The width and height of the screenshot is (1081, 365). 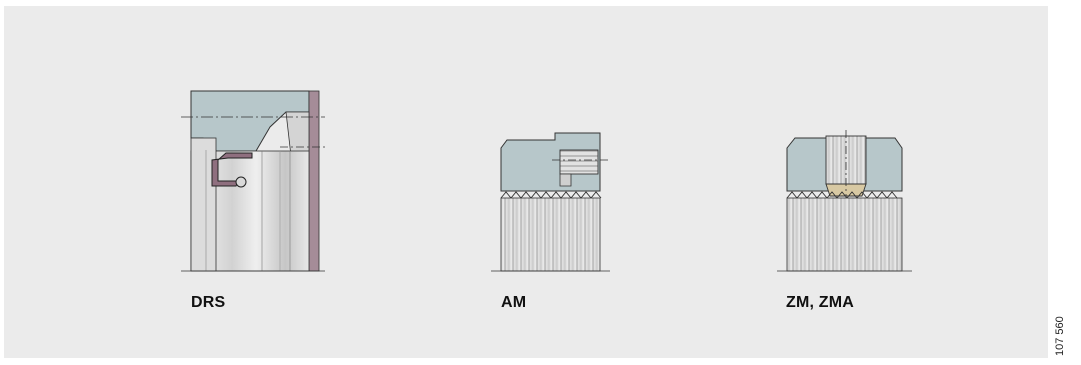 I want to click on threaded-pin-icon, so click(x=846, y=160).